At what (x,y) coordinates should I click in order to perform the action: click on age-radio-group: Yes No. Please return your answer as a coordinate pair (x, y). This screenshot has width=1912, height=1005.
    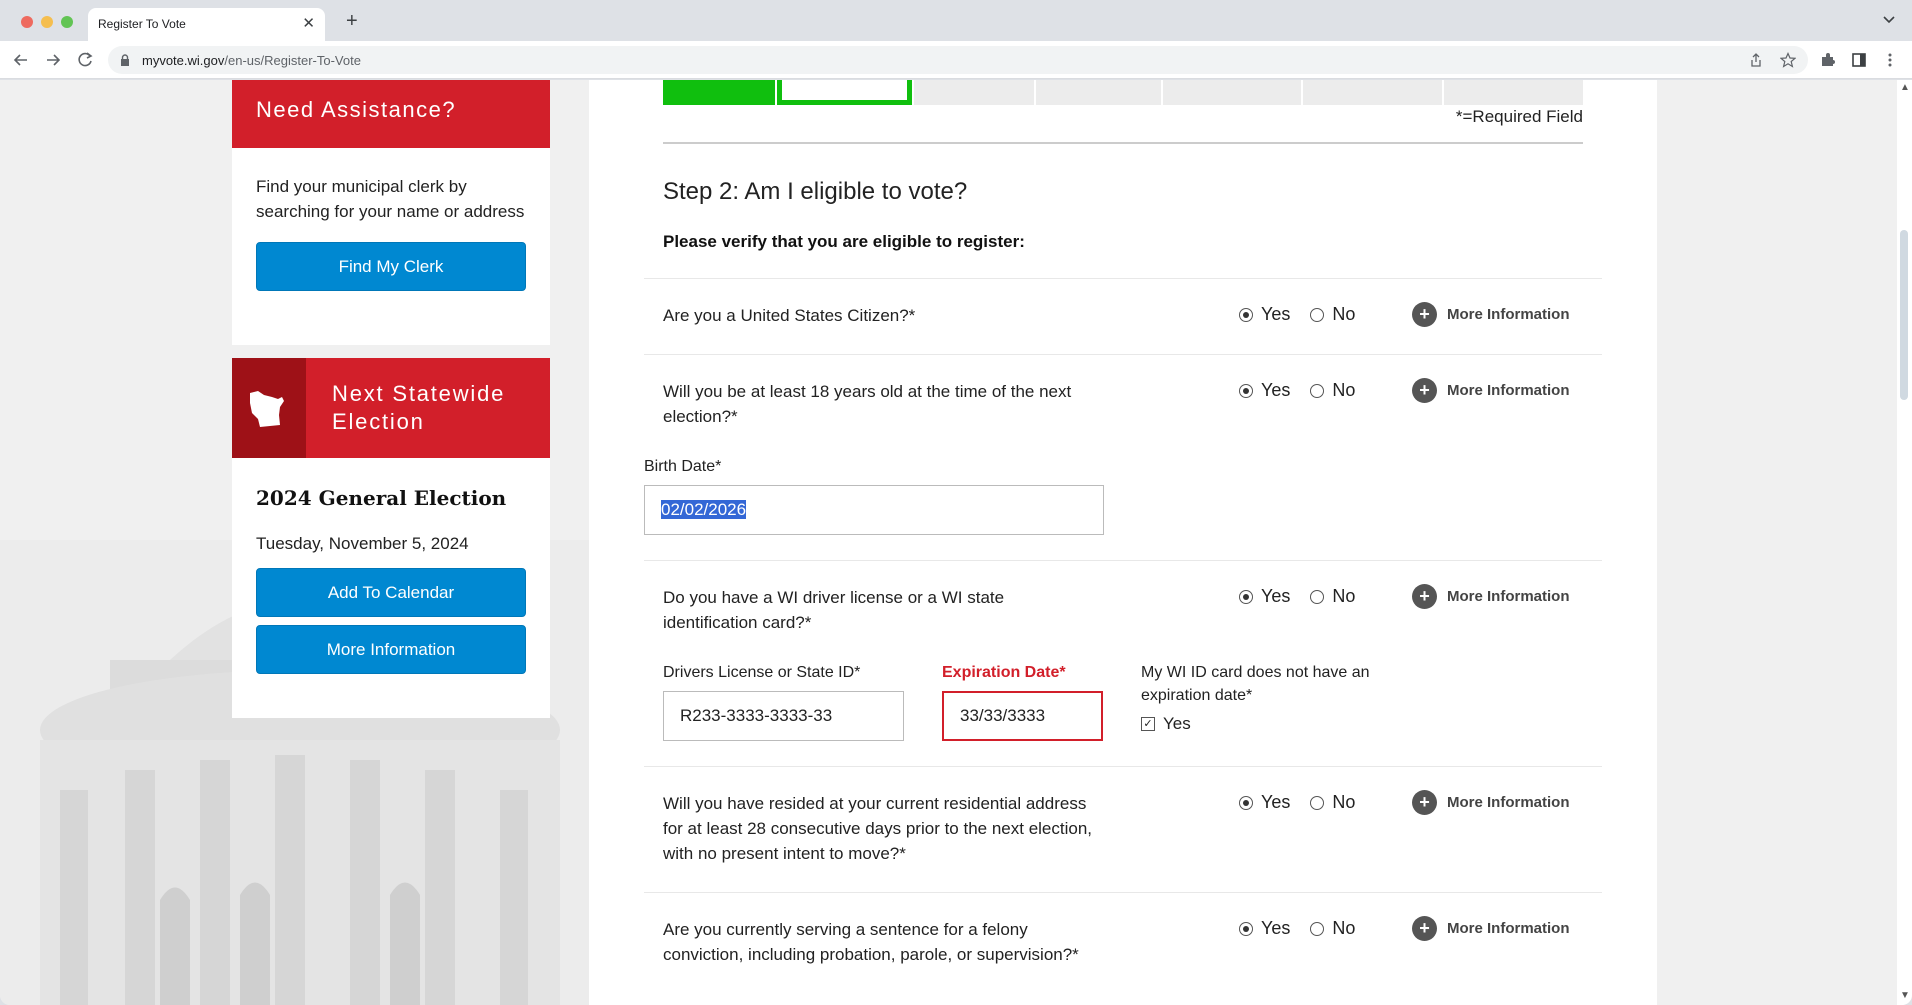
    Looking at the image, I should click on (1307, 390).